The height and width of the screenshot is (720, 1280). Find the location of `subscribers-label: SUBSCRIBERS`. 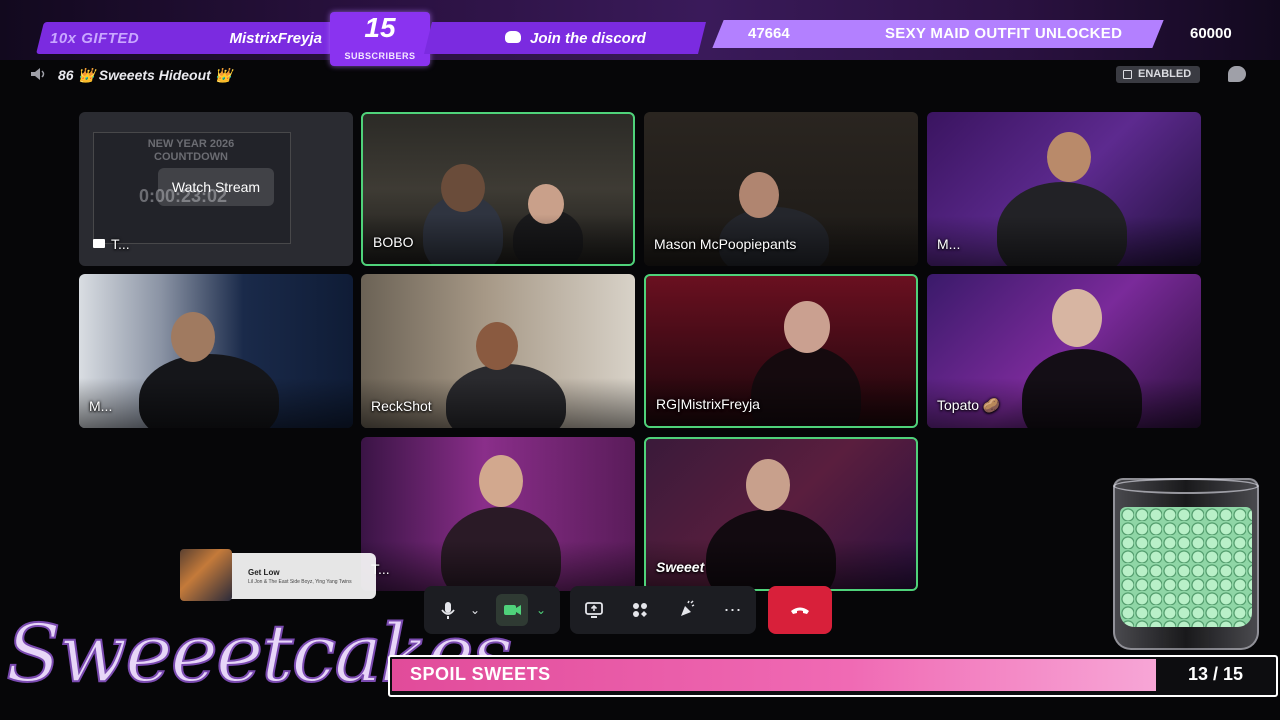

subscribers-label: SUBSCRIBERS is located at coordinates (380, 56).